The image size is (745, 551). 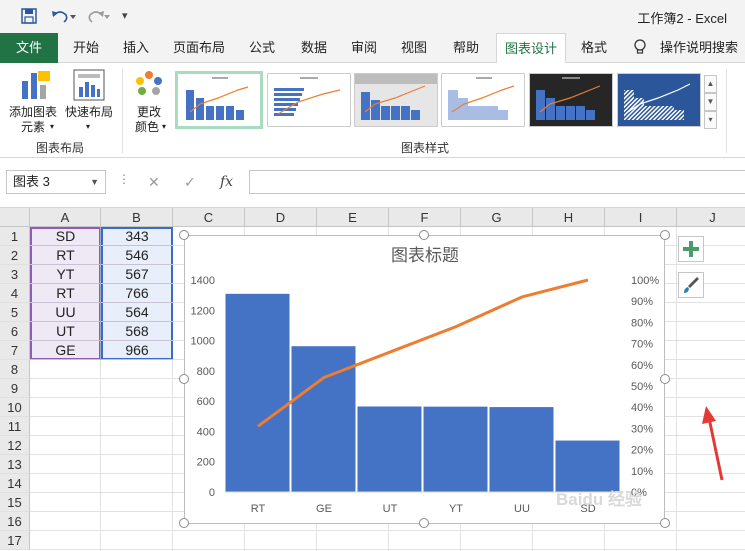 I want to click on y2-axis-tick-label: 20%, so click(x=642, y=451).